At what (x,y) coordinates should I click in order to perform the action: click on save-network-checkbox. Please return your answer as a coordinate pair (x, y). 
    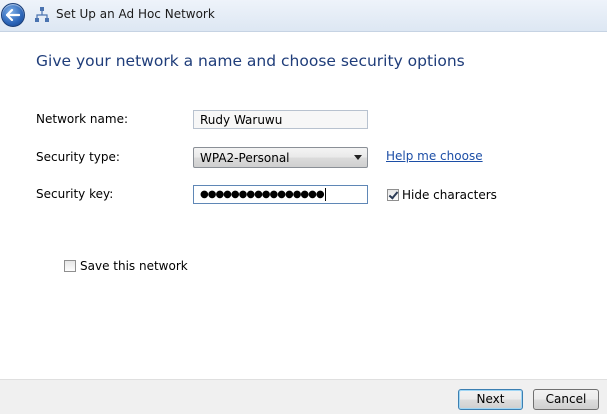
    Looking at the image, I should click on (70, 266).